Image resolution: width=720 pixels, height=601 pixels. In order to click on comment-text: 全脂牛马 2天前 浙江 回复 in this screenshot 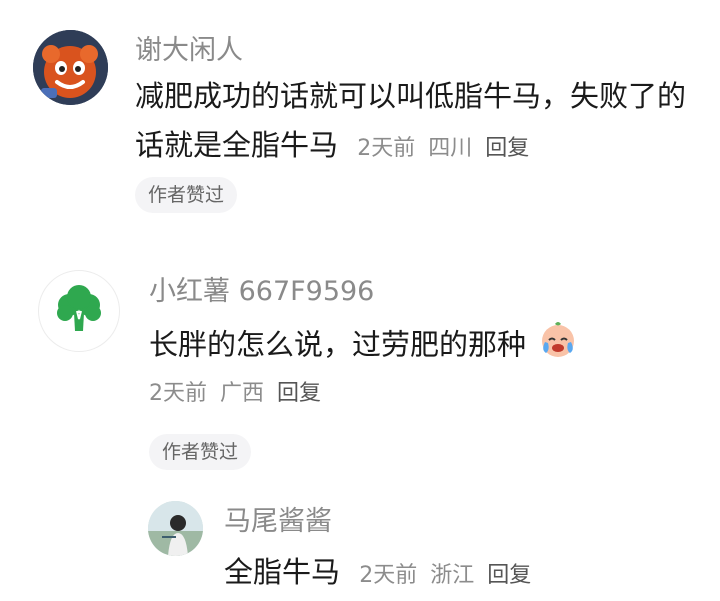, I will do `click(380, 574)`.